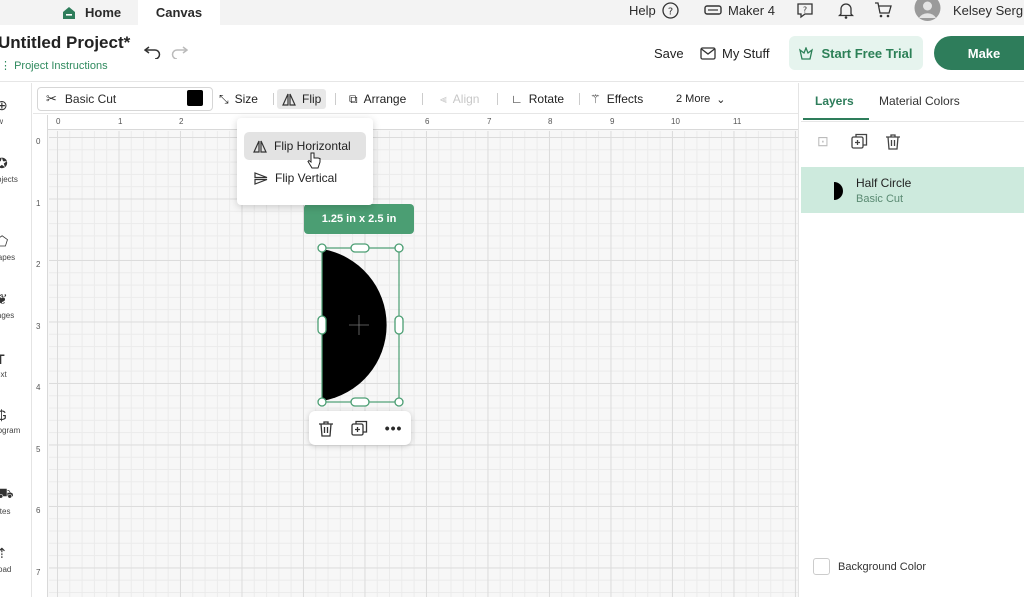 The image size is (1024, 597). I want to click on ruler-vertical: 0 1 2 3 4 5 6 7, so click(40, 356).